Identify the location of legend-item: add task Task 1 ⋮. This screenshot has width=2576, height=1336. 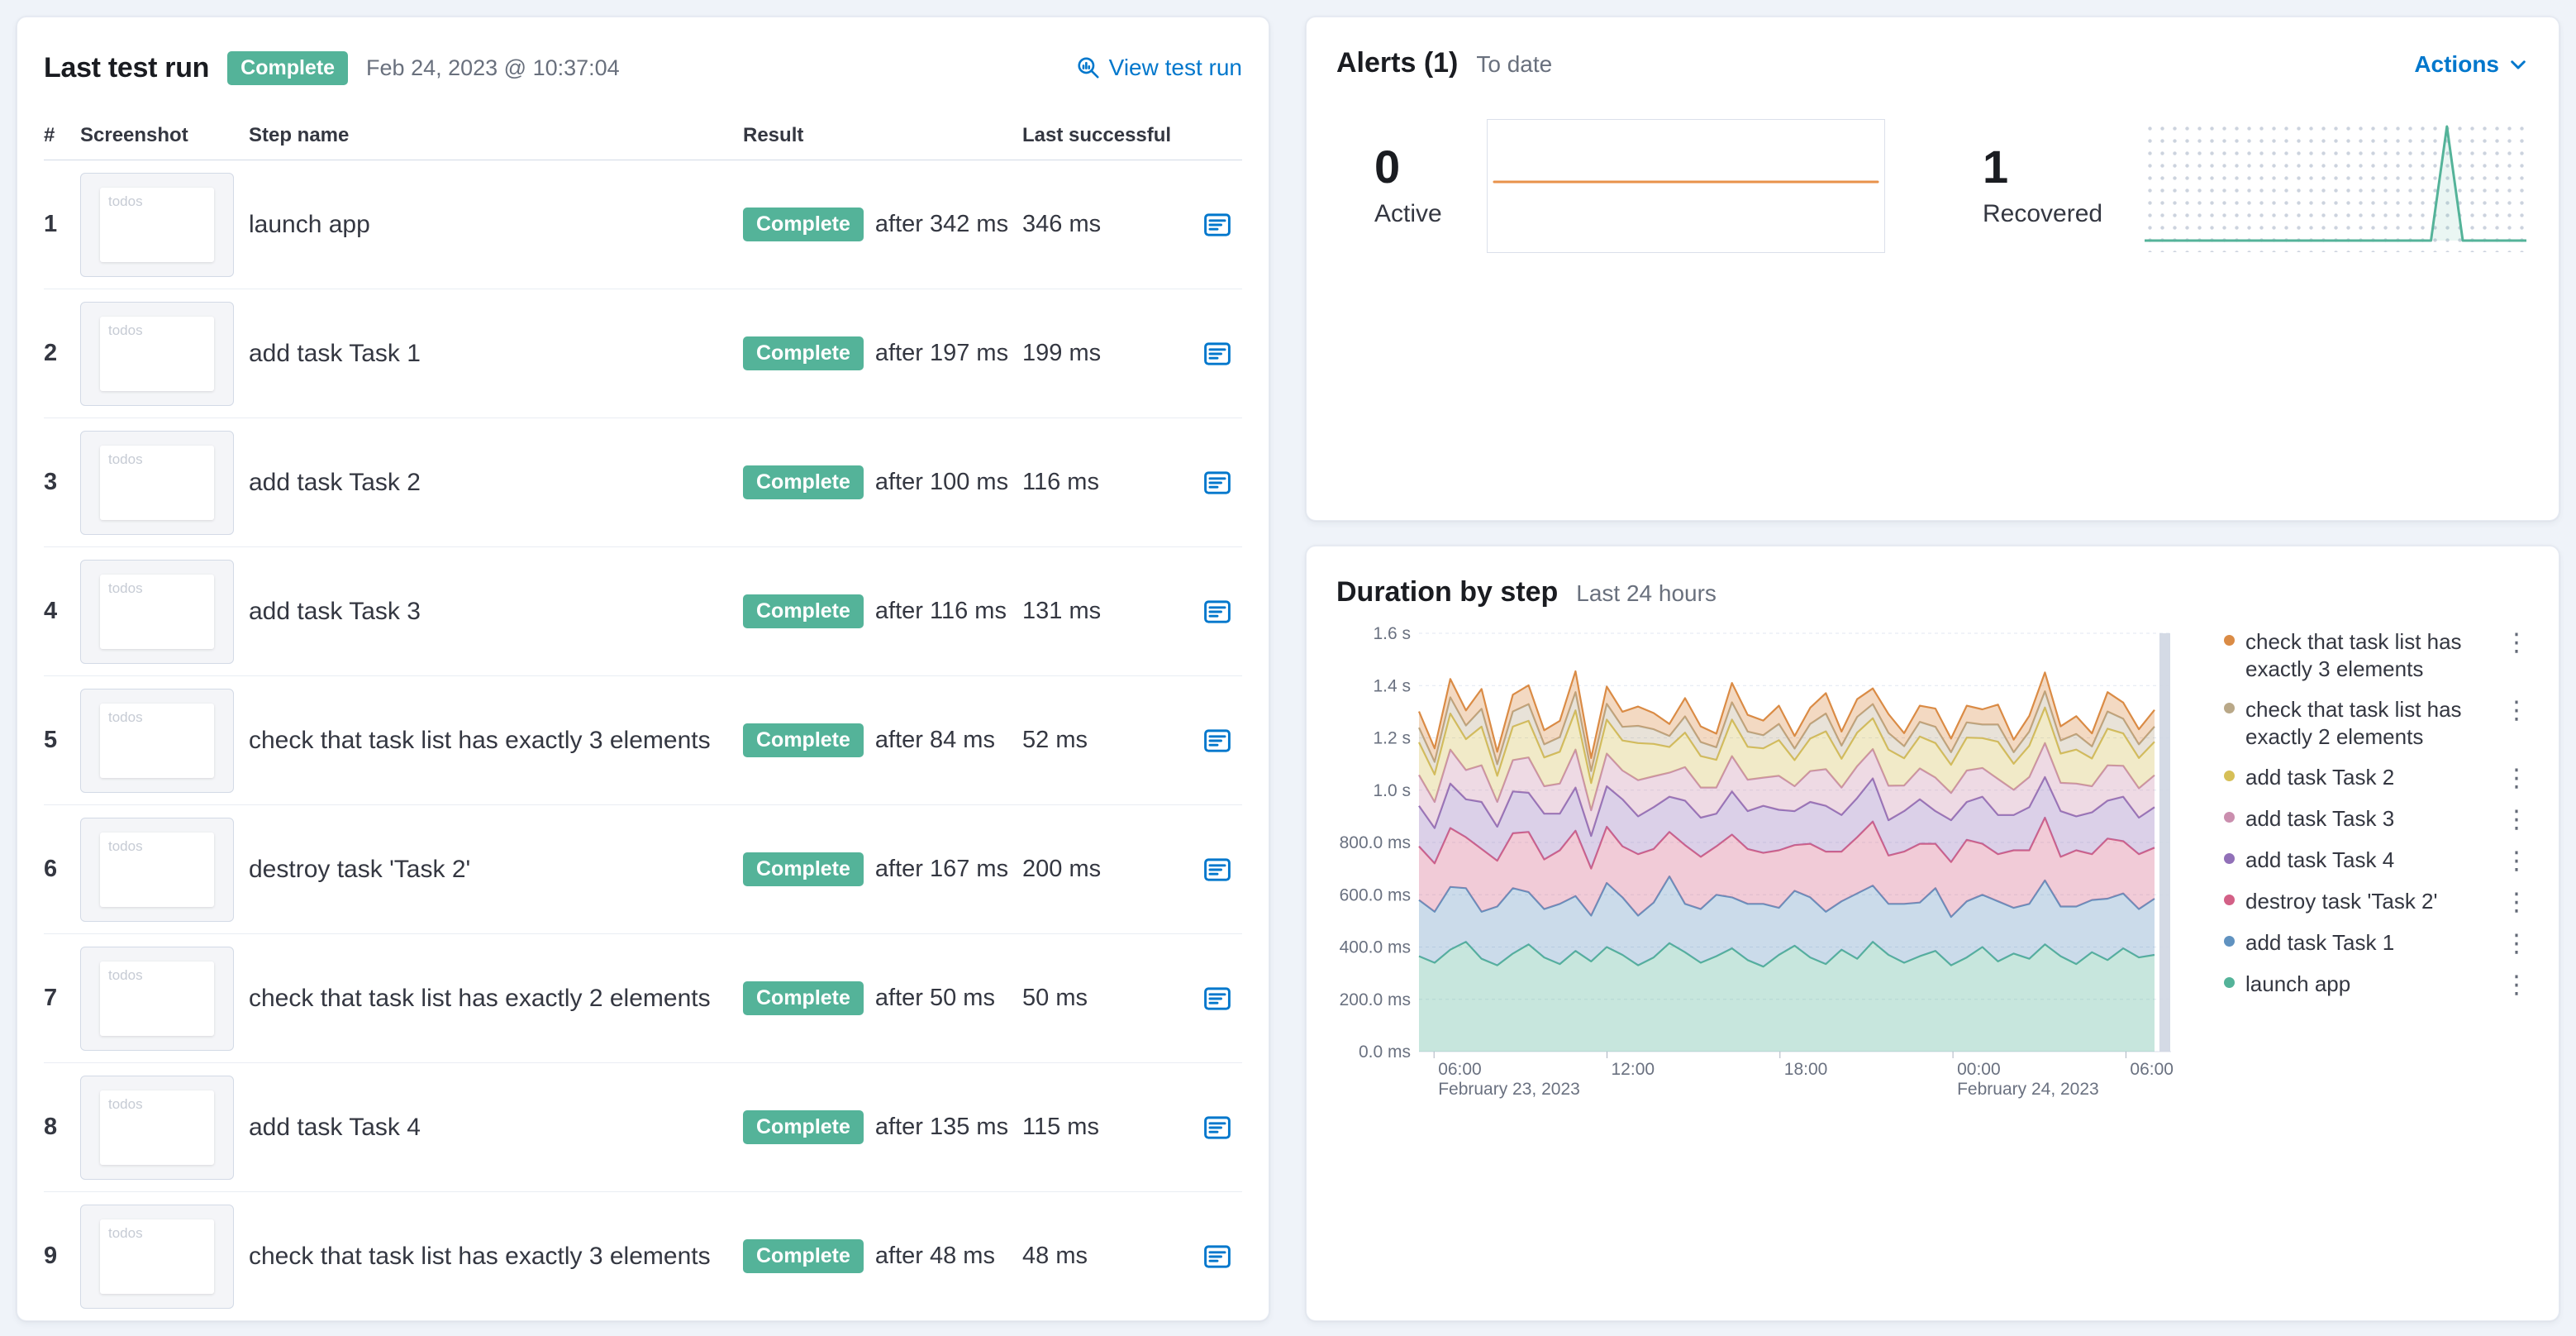
(2377, 943).